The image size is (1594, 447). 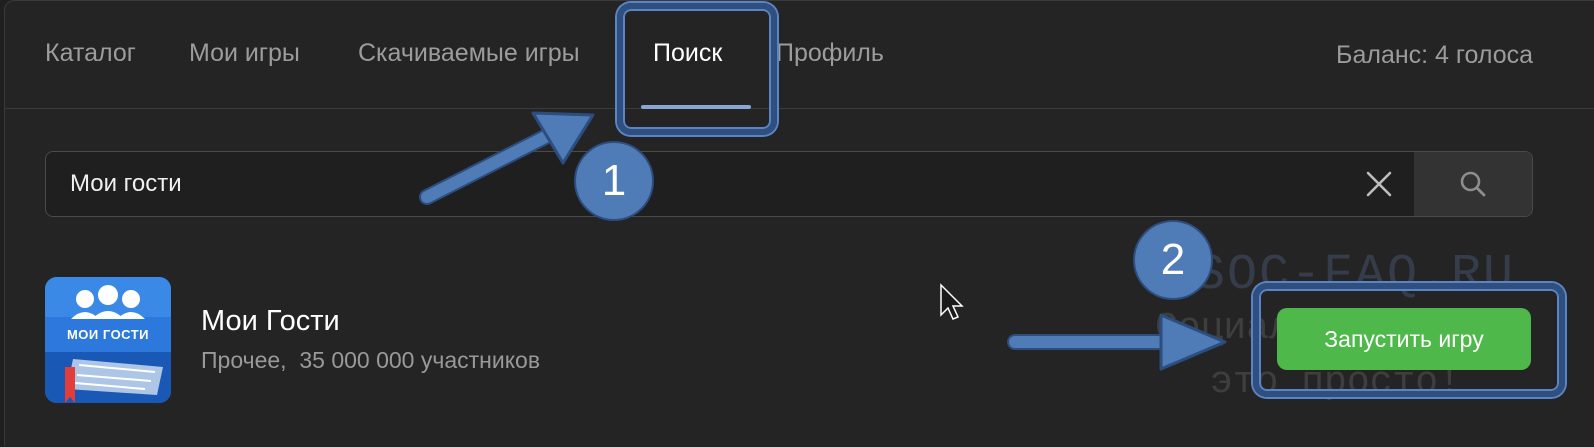 I want to click on tab-downloadable-games: Скачиваемые игры, so click(x=469, y=53).